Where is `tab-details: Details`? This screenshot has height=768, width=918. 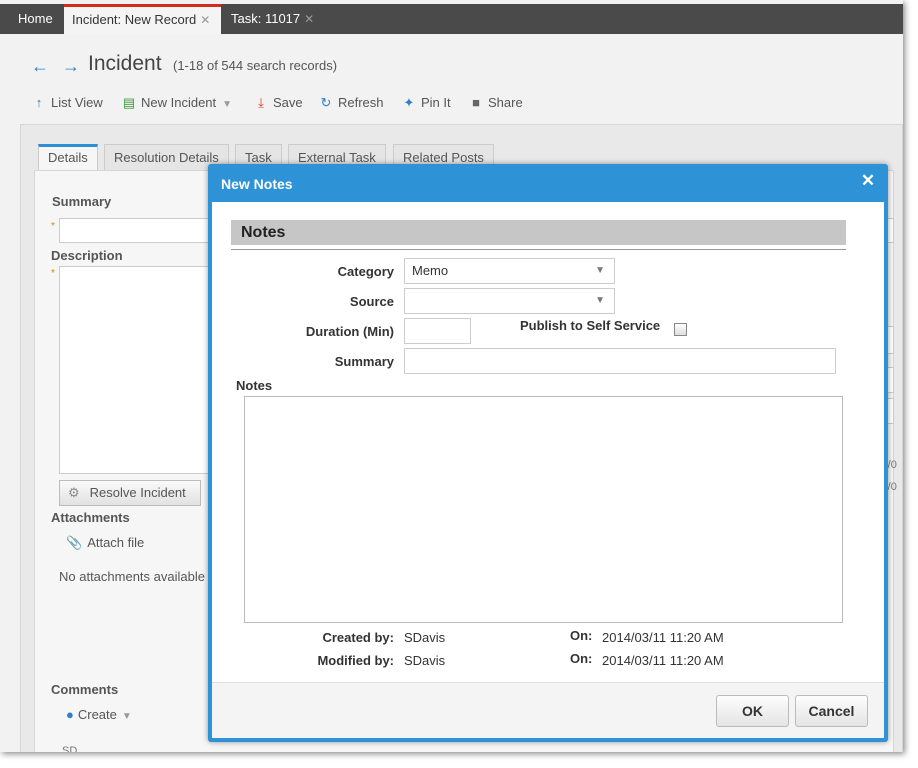 tab-details: Details is located at coordinates (68, 157).